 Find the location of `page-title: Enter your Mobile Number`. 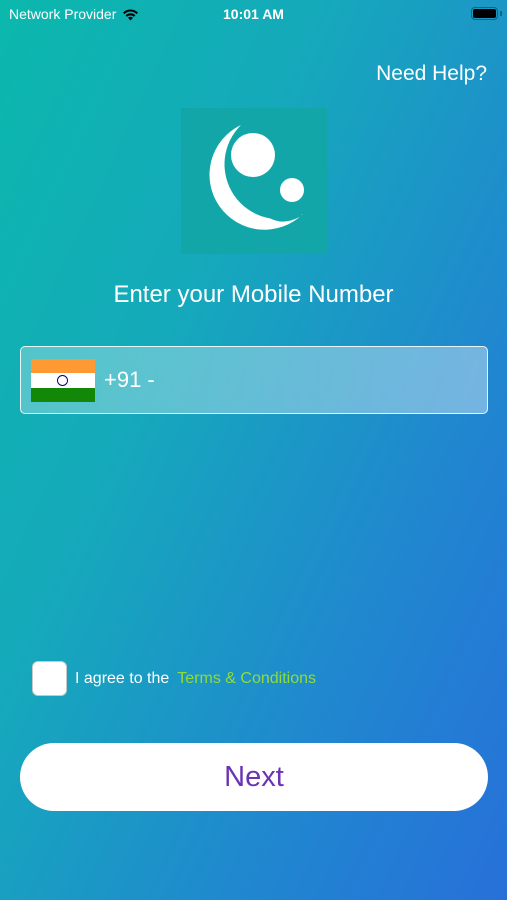

page-title: Enter your Mobile Number is located at coordinates (253, 294).